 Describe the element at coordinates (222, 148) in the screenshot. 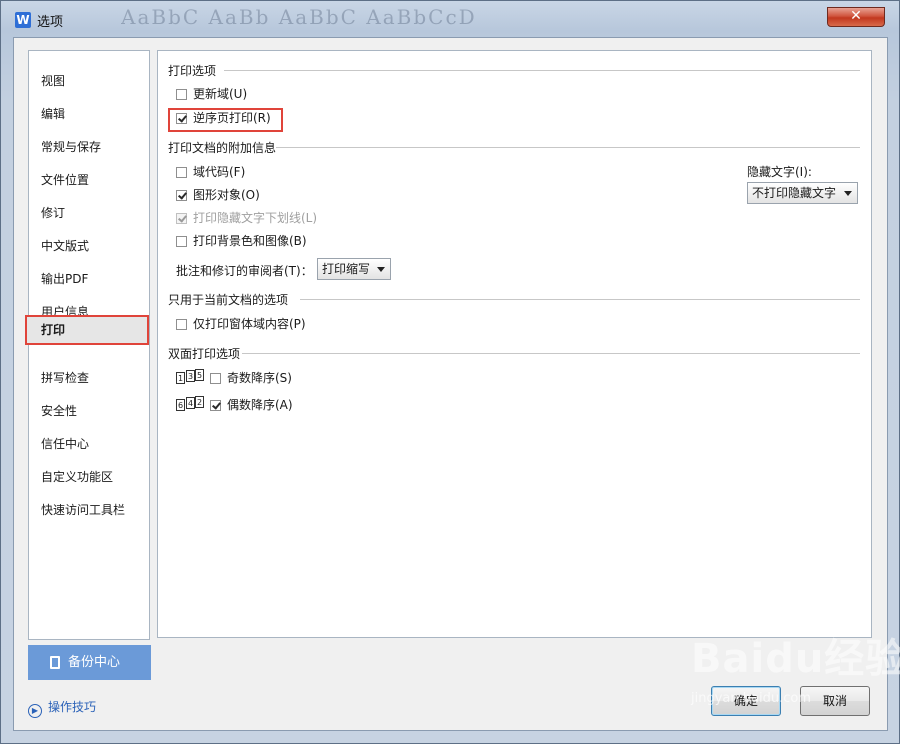

I see `section-title-additional-info: 打印文档的附加信息` at that location.